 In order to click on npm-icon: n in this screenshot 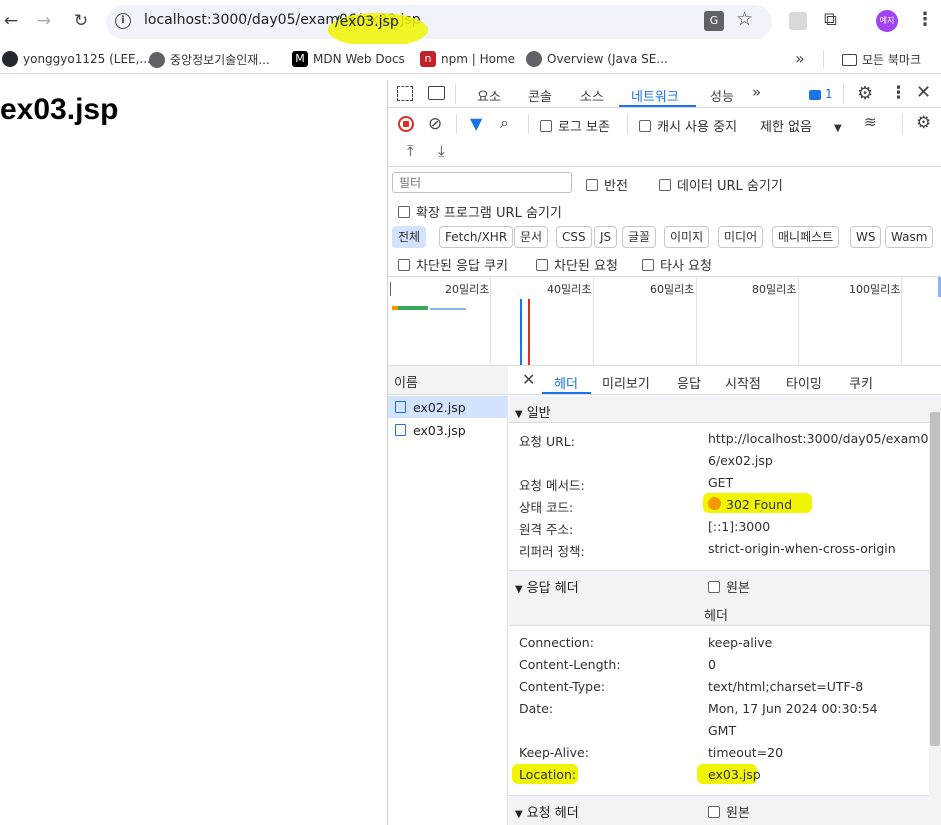, I will do `click(428, 59)`.